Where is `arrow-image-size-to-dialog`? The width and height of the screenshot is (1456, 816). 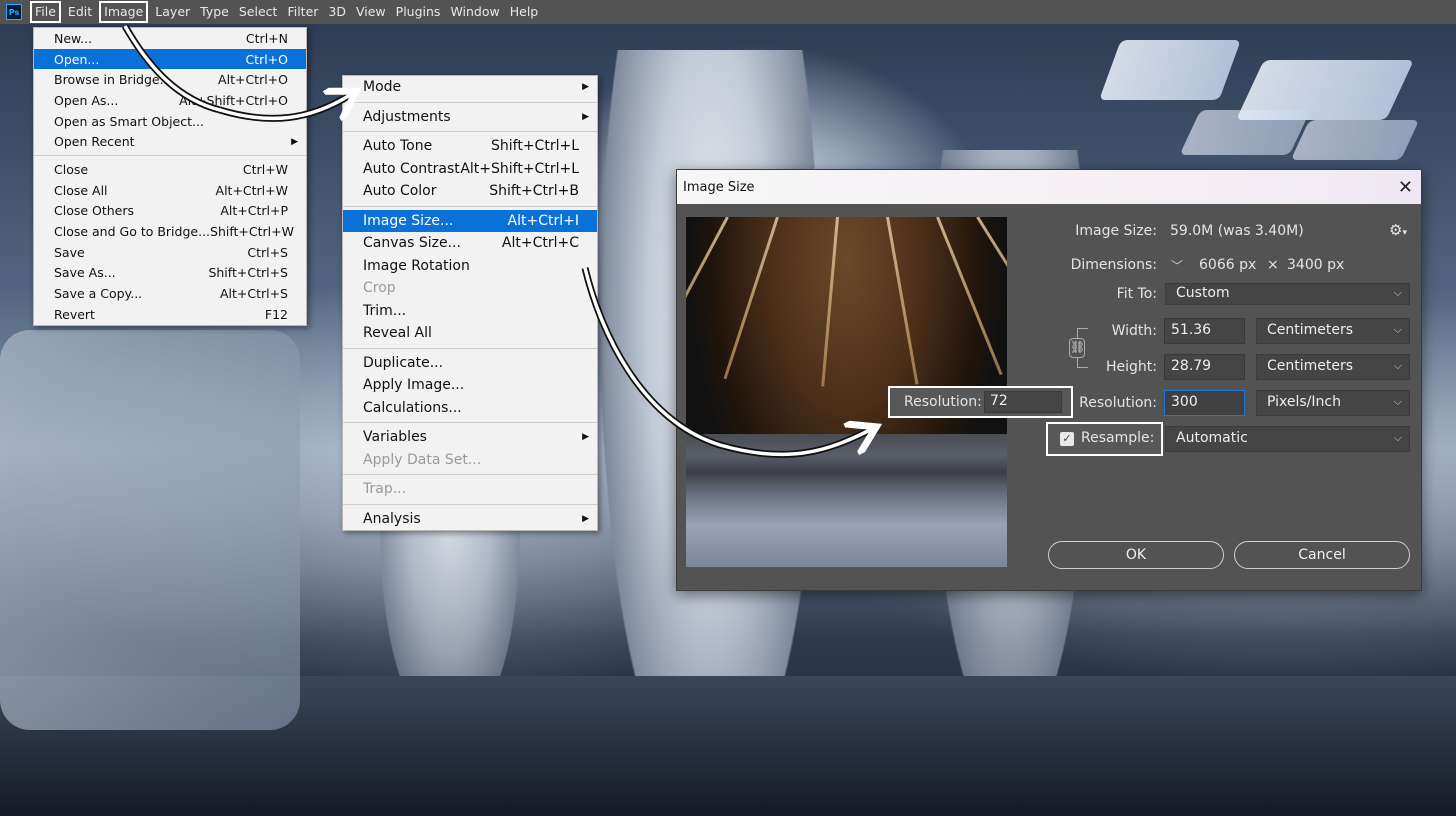
arrow-image-size-to-dialog is located at coordinates (725, 362).